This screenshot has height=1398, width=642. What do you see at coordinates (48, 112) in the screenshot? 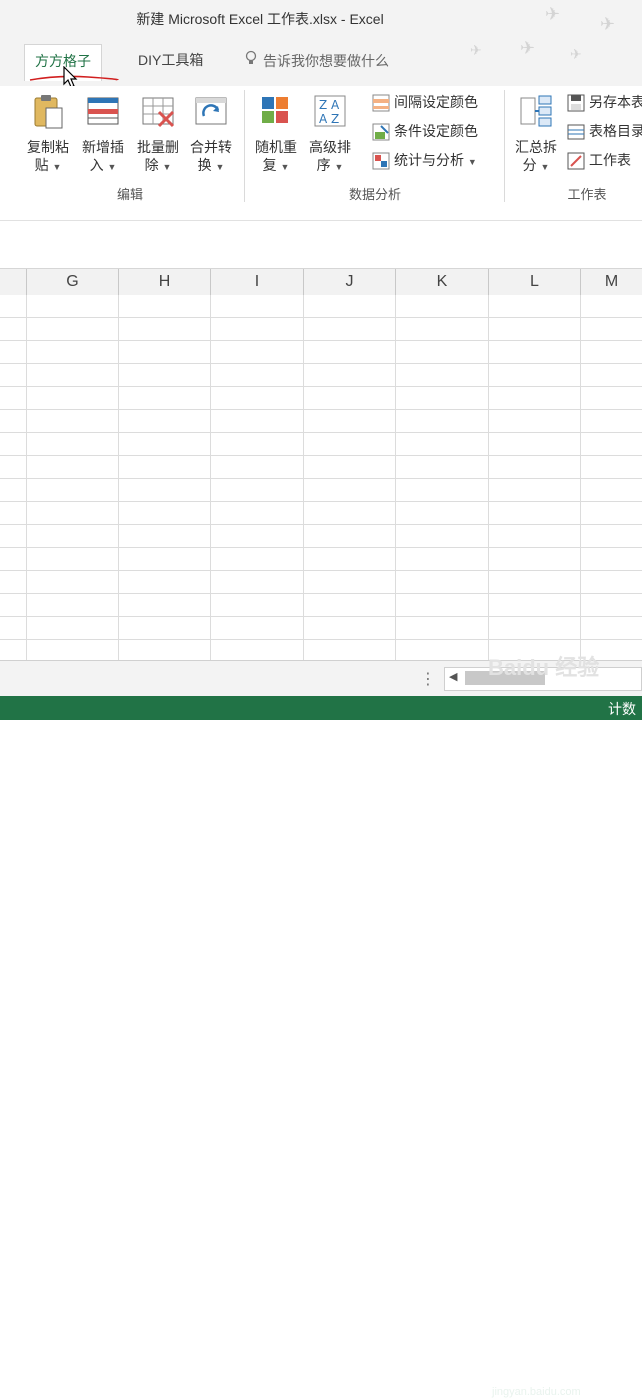
I see `clipboard-icon` at bounding box center [48, 112].